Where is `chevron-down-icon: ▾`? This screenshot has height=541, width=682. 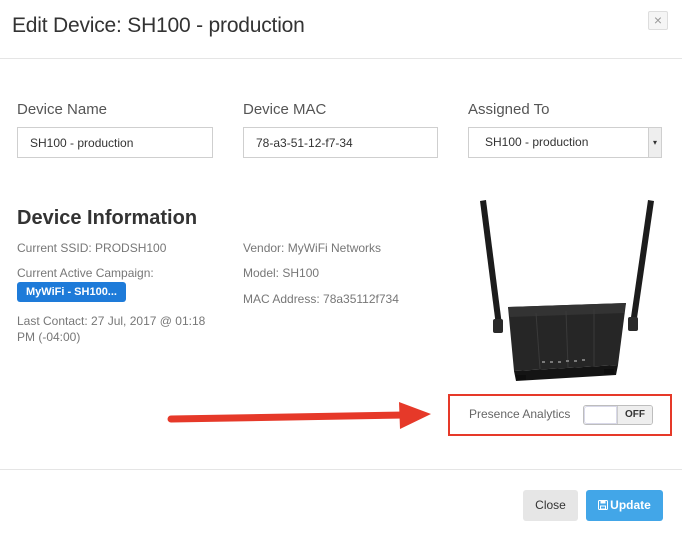 chevron-down-icon: ▾ is located at coordinates (654, 142).